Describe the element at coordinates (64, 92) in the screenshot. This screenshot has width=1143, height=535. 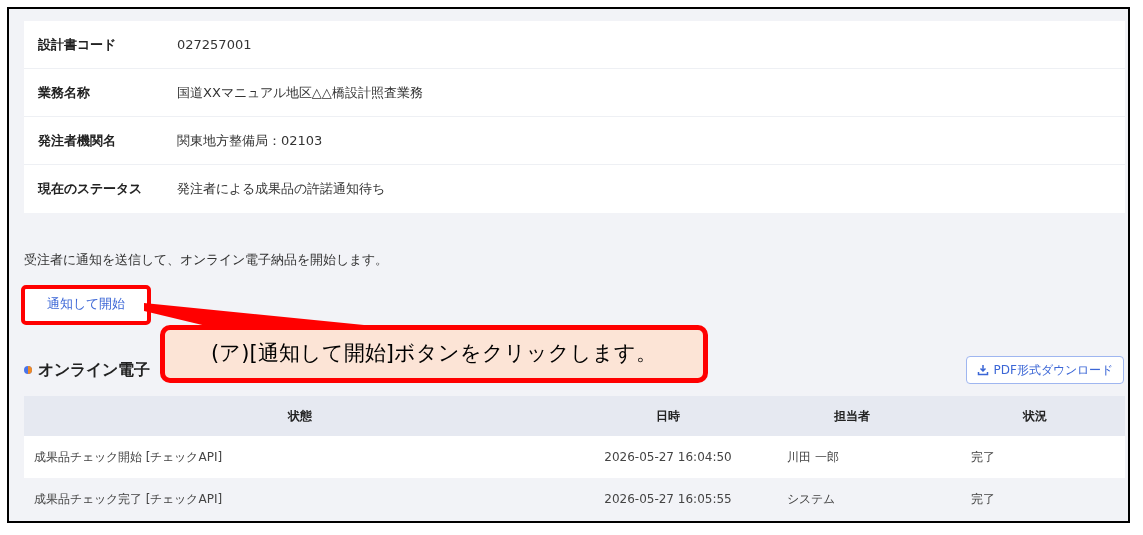
I see `field-label: 業務名称` at that location.